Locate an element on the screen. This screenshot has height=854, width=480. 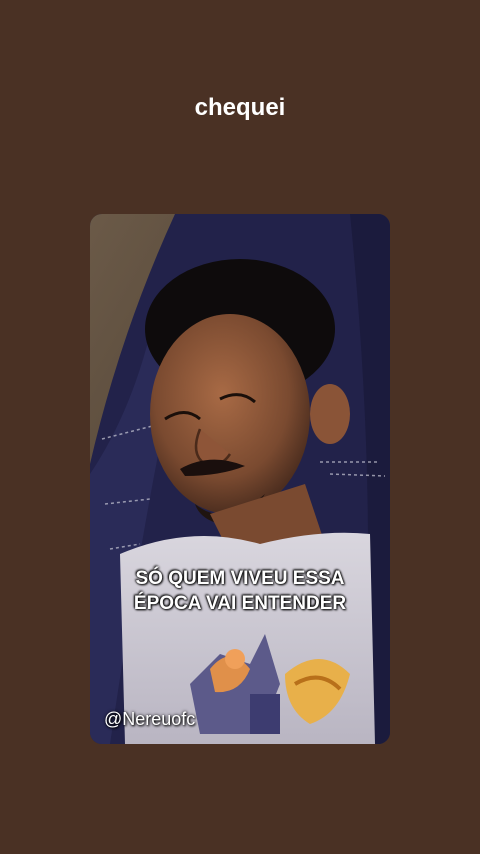
watermark-handle: @Nereuofc is located at coordinates (150, 719).